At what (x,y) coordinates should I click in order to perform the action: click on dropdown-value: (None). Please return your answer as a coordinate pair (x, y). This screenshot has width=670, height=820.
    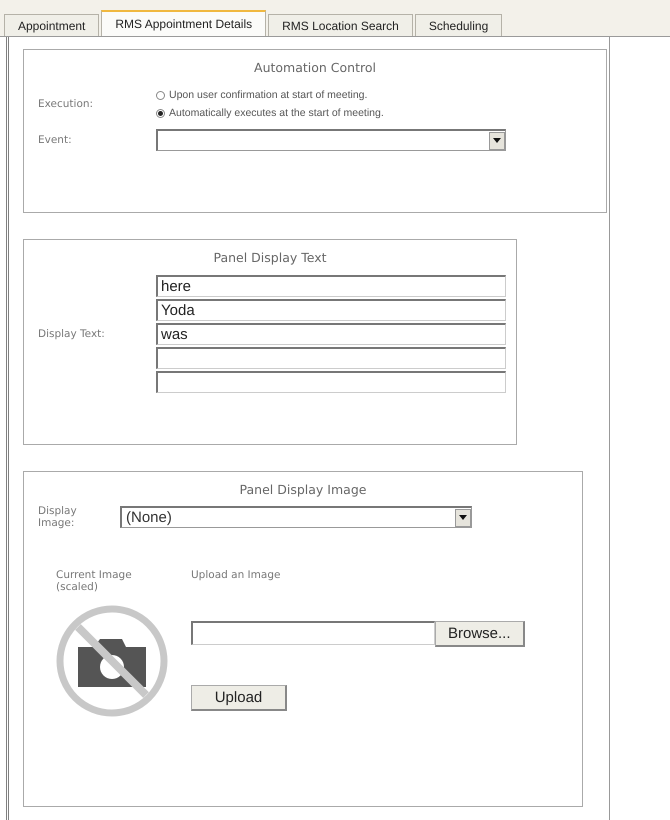
    Looking at the image, I should click on (149, 517).